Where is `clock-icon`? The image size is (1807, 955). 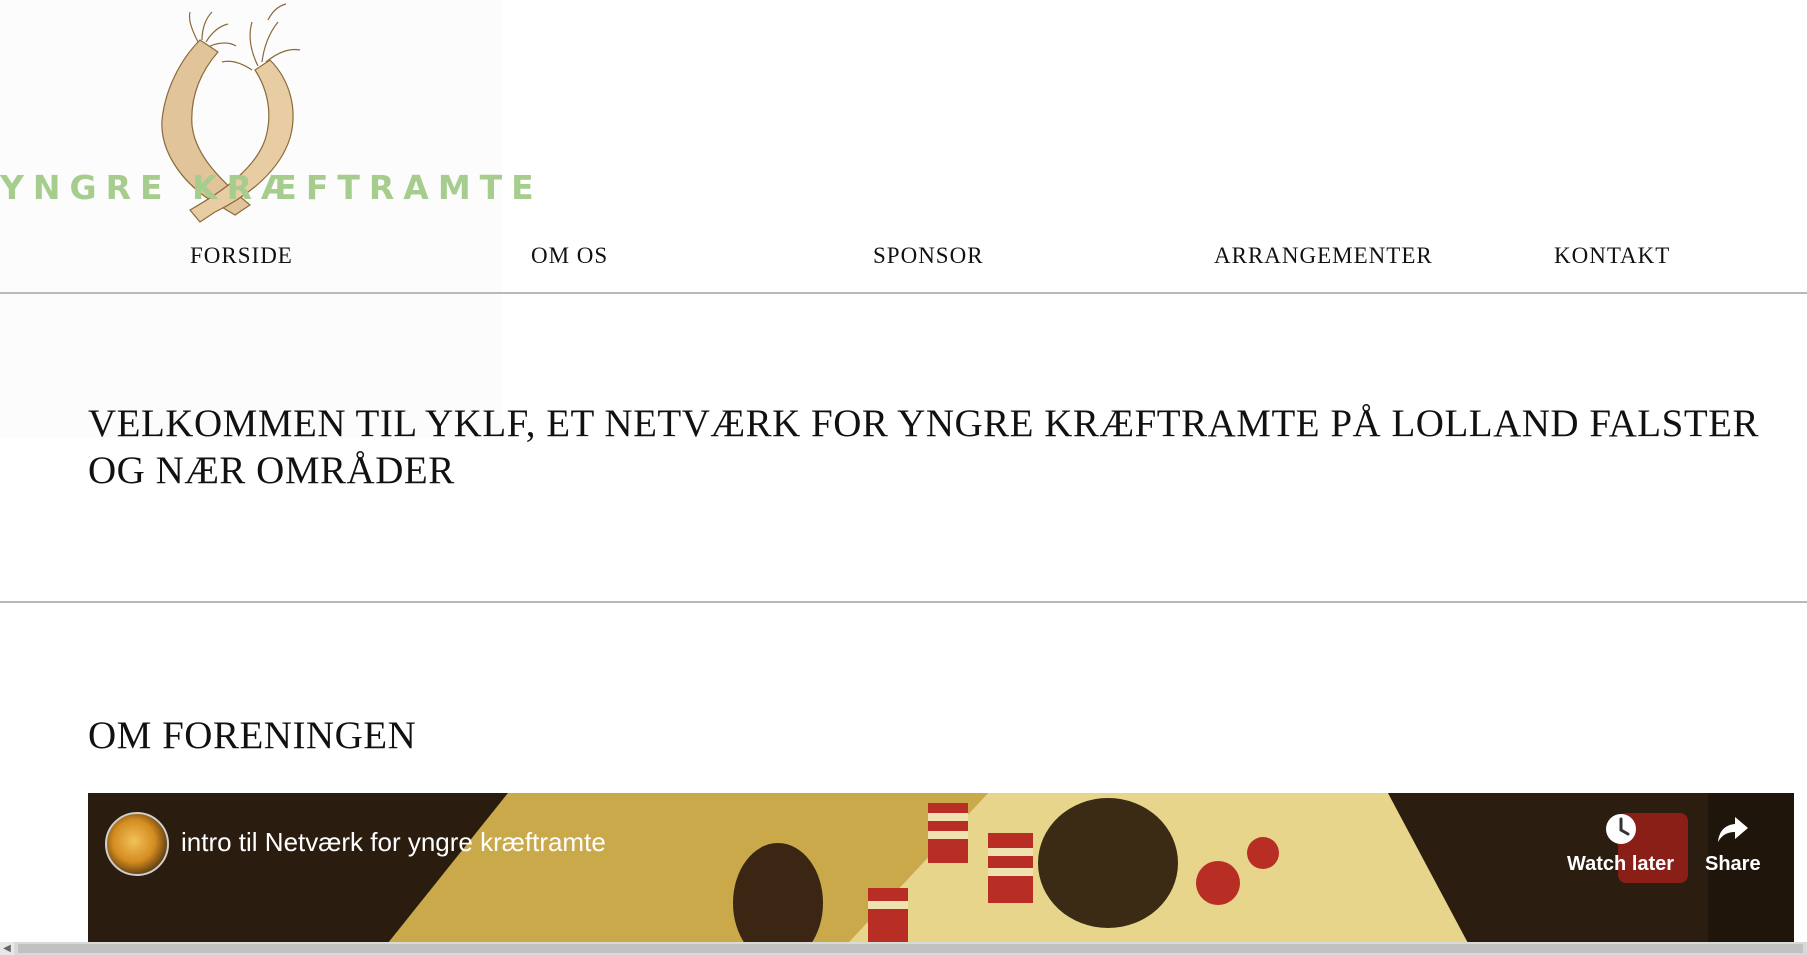
clock-icon is located at coordinates (1620, 829).